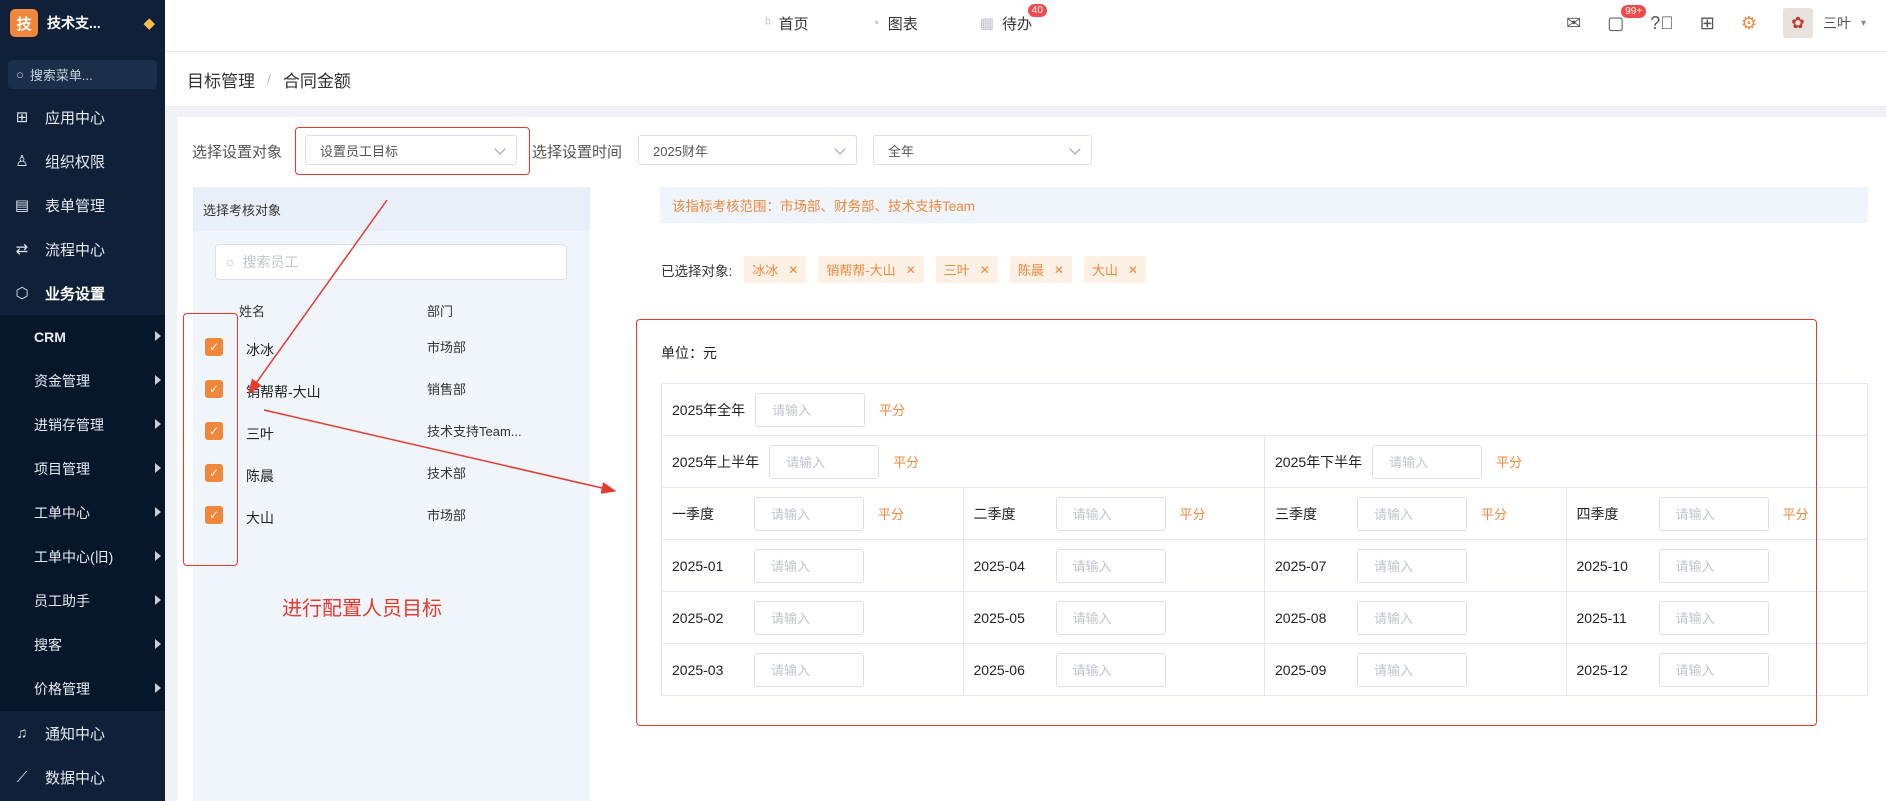  What do you see at coordinates (82, 777) in the screenshot?
I see `sidebar-item-data-center: ⟋ 数据中心` at bounding box center [82, 777].